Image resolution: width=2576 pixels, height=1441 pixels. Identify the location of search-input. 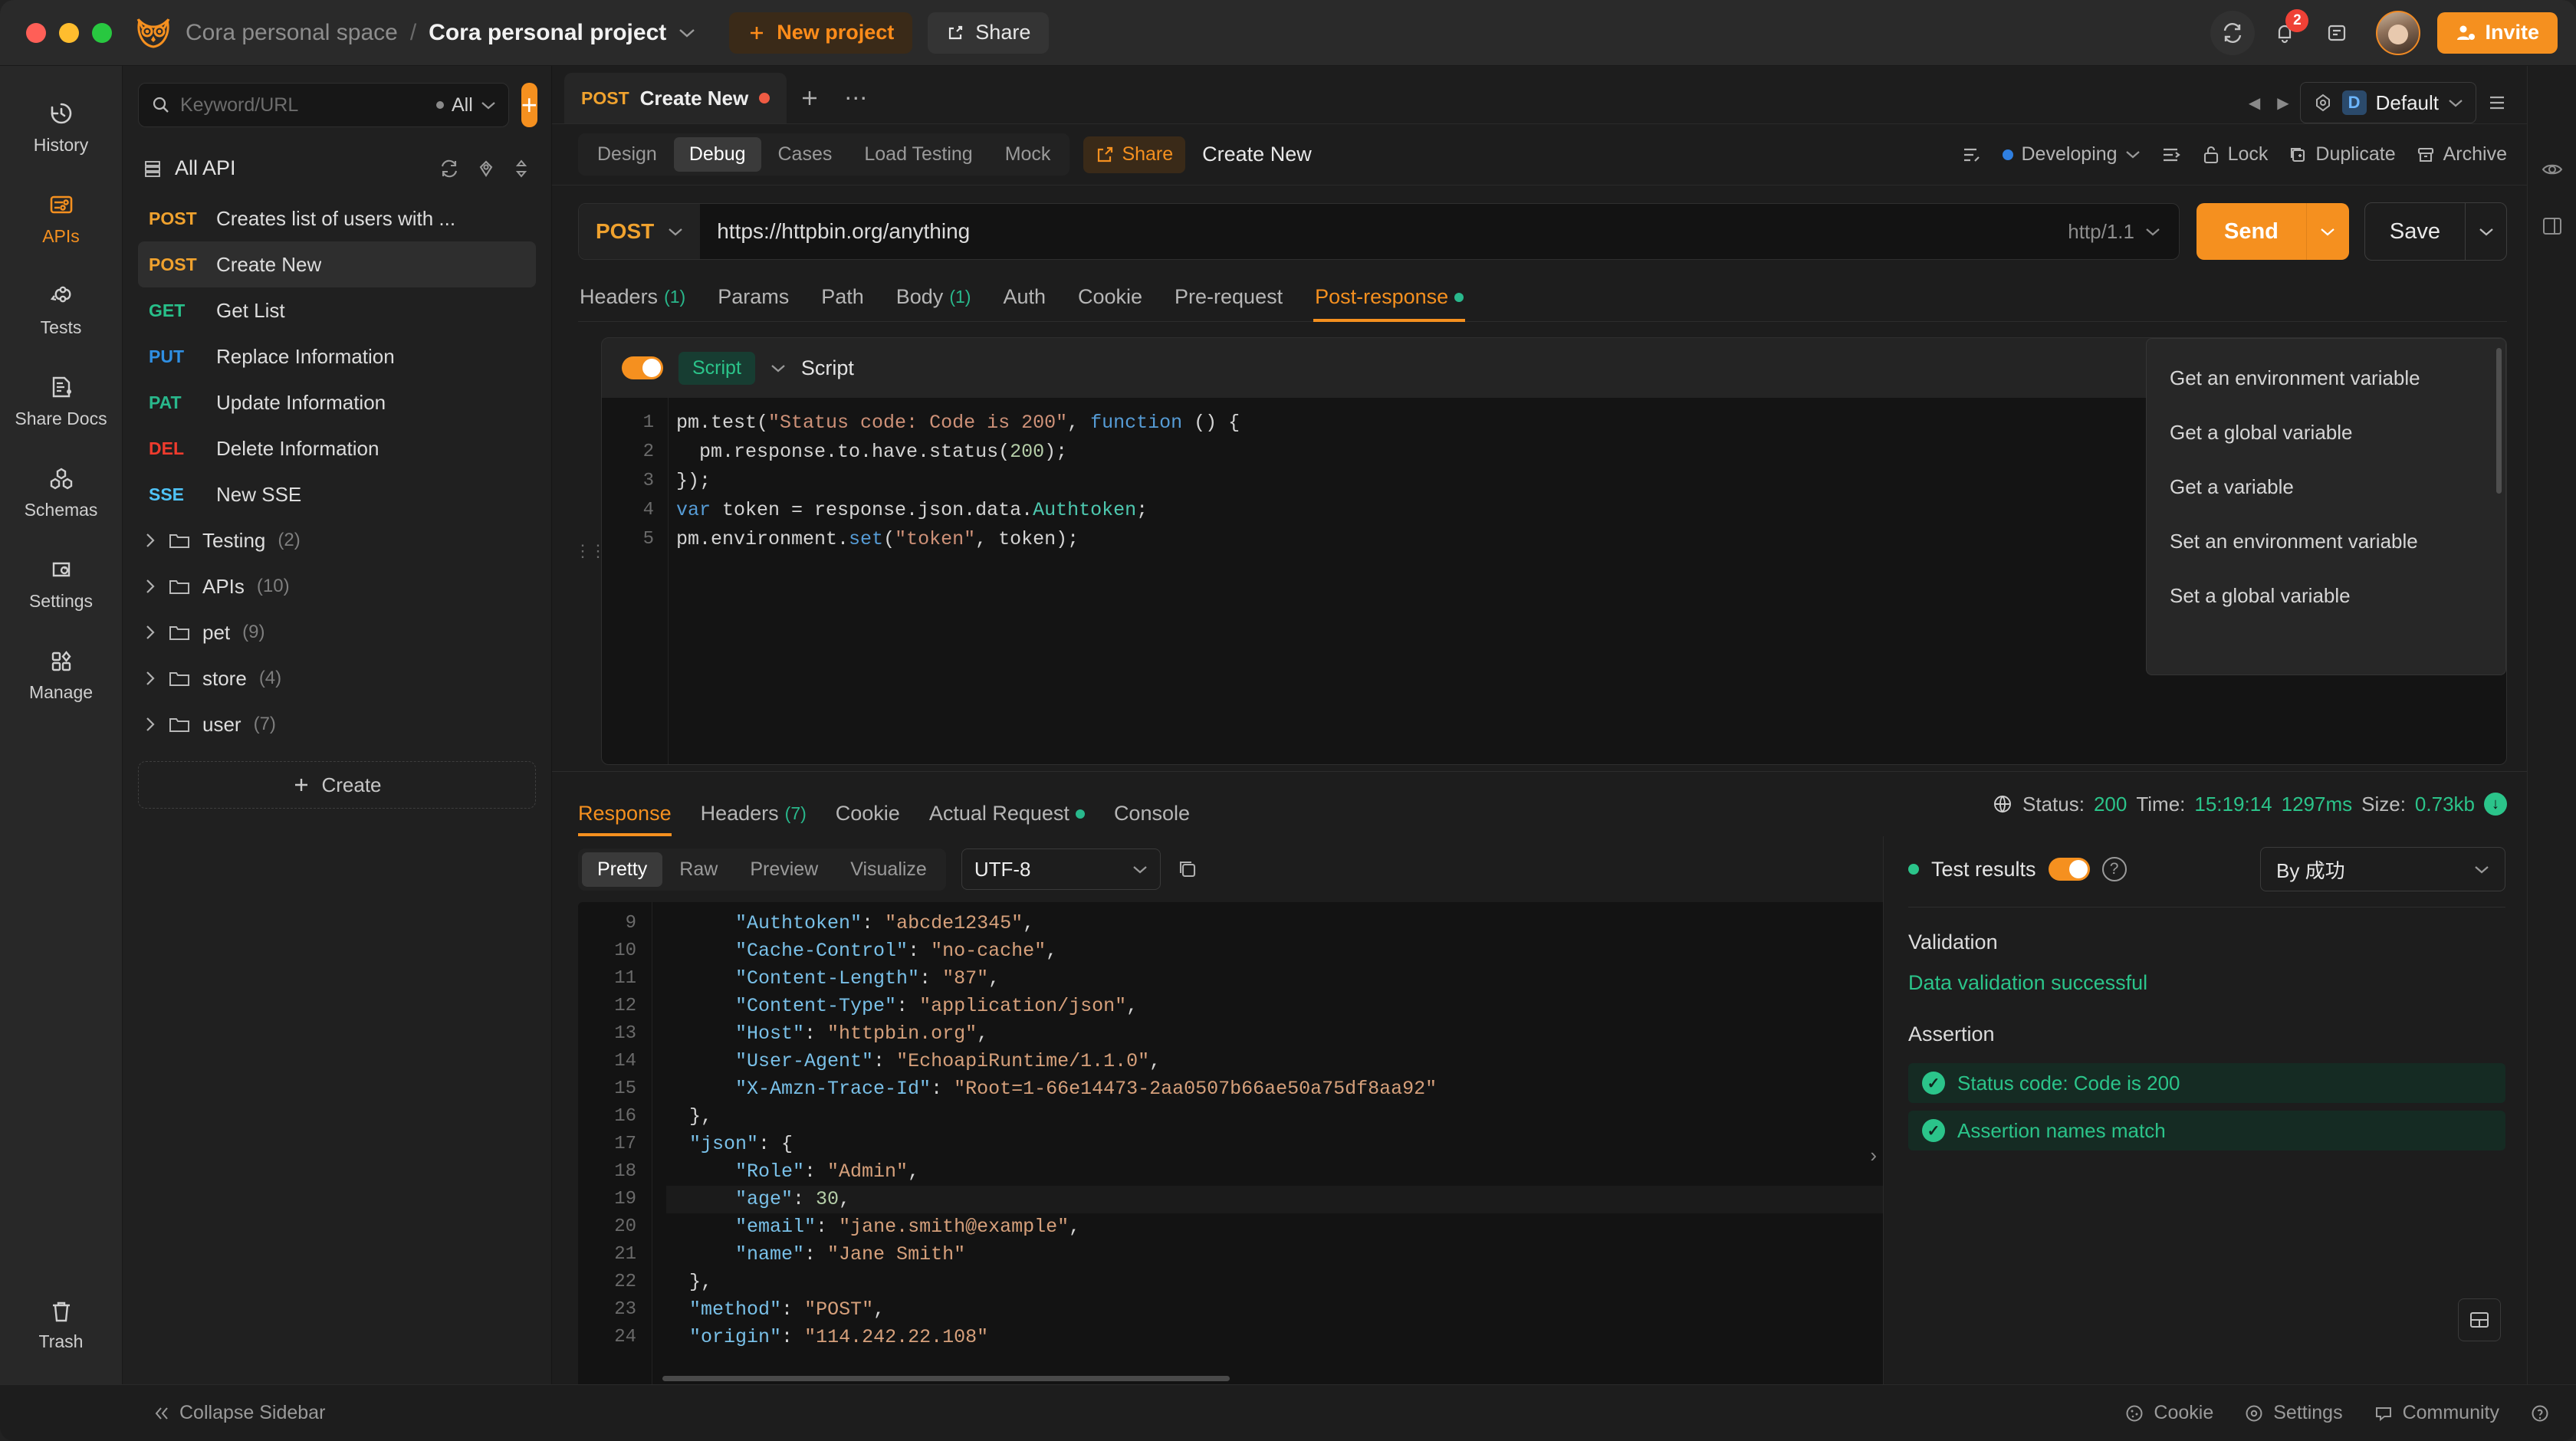
(303, 105).